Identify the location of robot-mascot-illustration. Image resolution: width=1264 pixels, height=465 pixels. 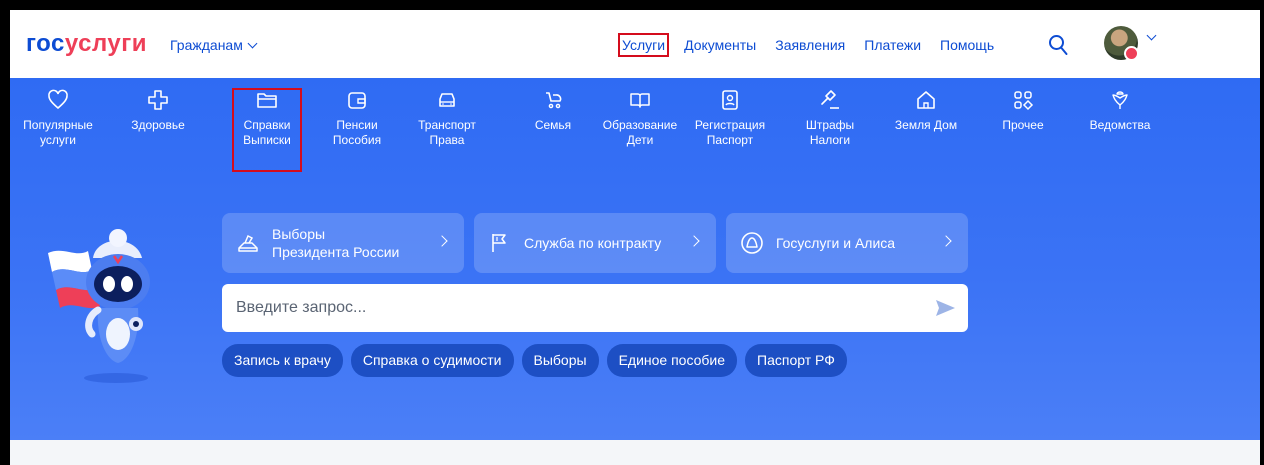
(99, 306).